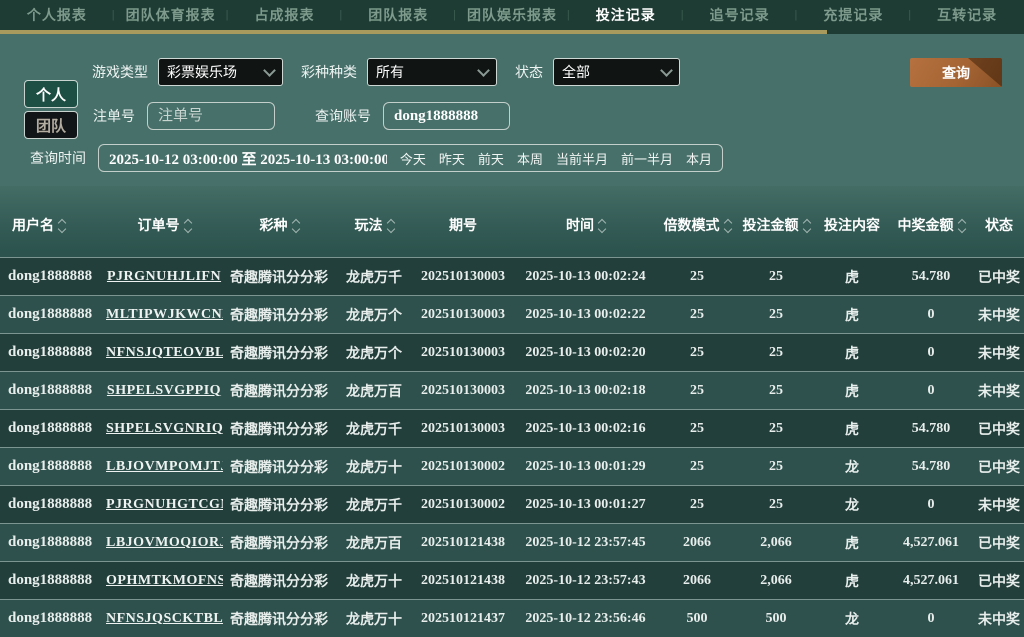  I want to click on cell-order-no: OPHMTKMOFNSM, so click(164, 581).